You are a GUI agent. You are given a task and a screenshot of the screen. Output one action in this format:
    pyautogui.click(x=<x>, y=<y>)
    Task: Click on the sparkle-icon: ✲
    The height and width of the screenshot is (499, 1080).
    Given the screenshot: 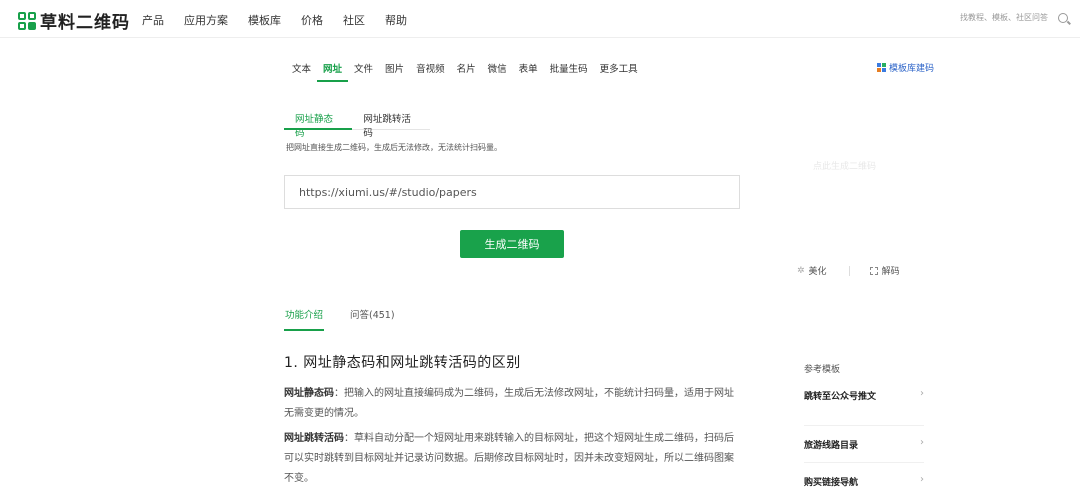 What is the action you would take?
    pyautogui.click(x=801, y=270)
    